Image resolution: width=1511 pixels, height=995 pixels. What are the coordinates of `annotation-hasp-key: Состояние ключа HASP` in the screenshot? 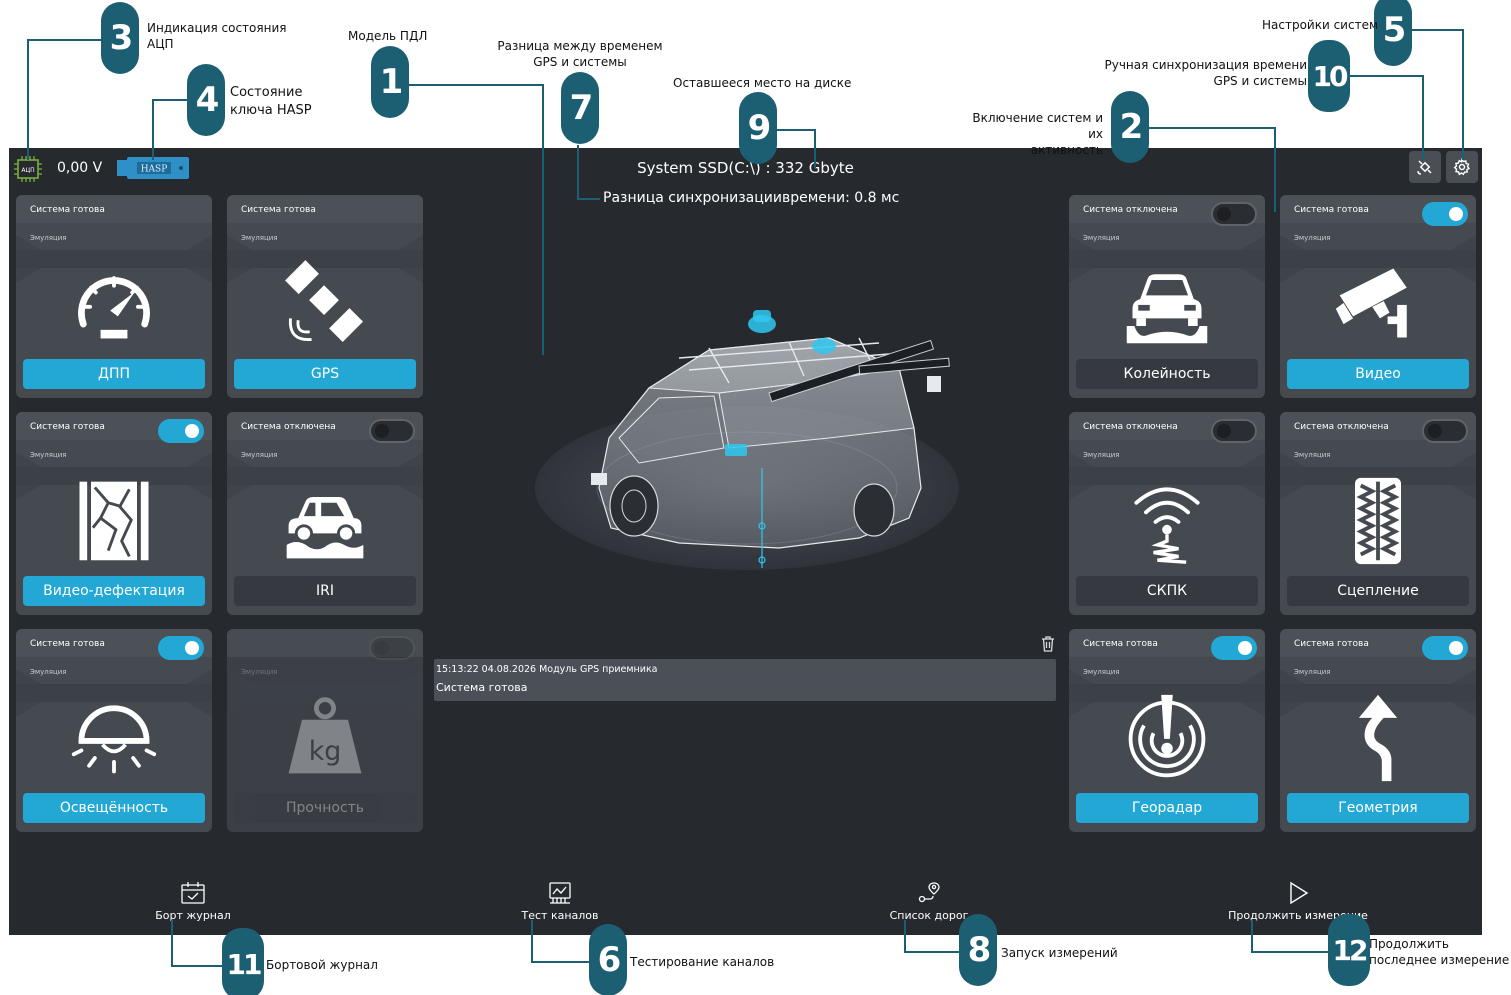 It's located at (271, 101).